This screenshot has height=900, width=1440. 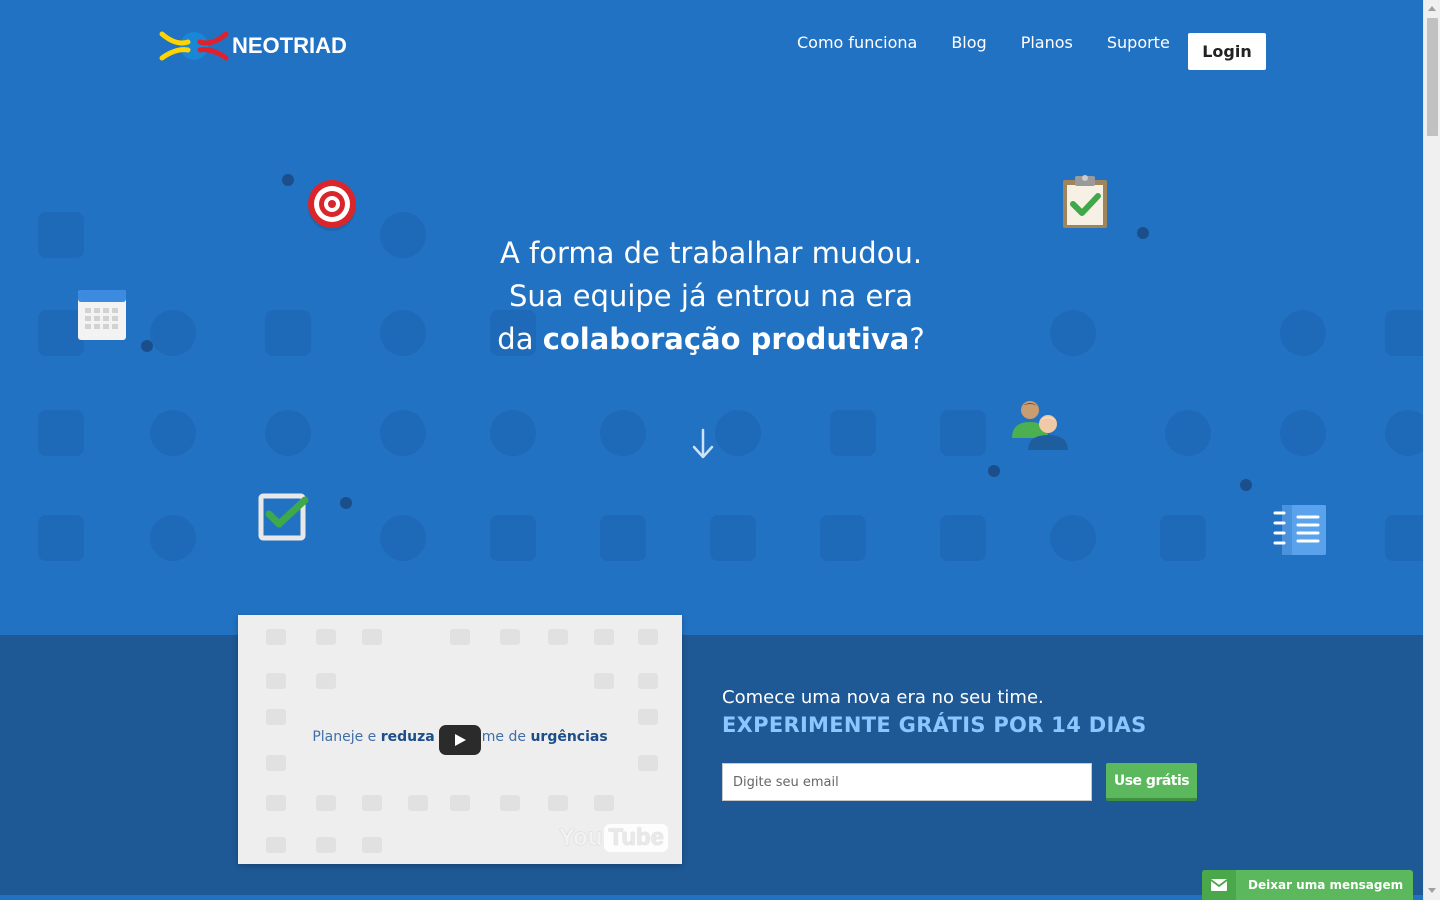 What do you see at coordinates (1040, 428) in the screenshot?
I see `users-icon` at bounding box center [1040, 428].